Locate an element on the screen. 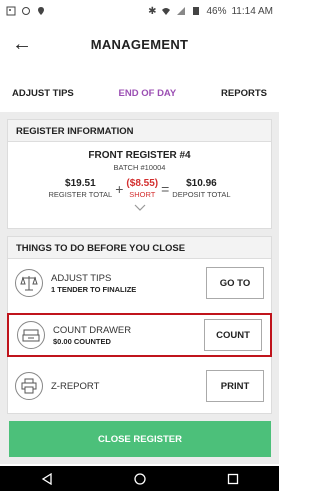 The width and height of the screenshot is (320, 491). todo-heading: THINGS TO DO BEFORE YOU CLOSE is located at coordinates (139, 248).